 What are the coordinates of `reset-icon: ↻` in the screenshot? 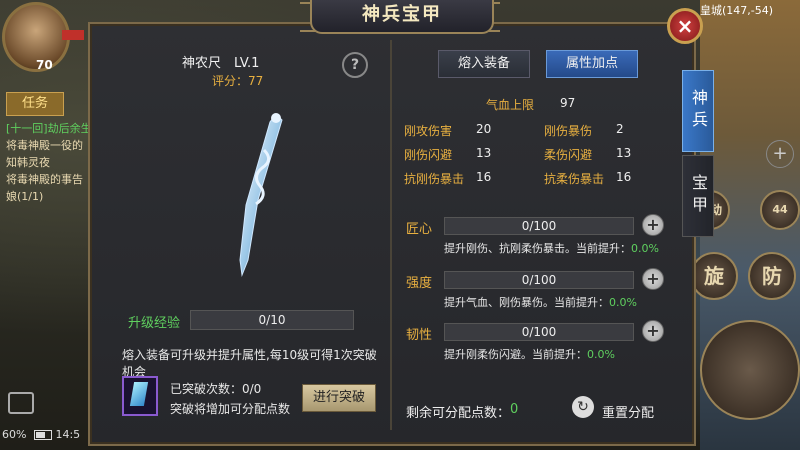 It's located at (583, 407).